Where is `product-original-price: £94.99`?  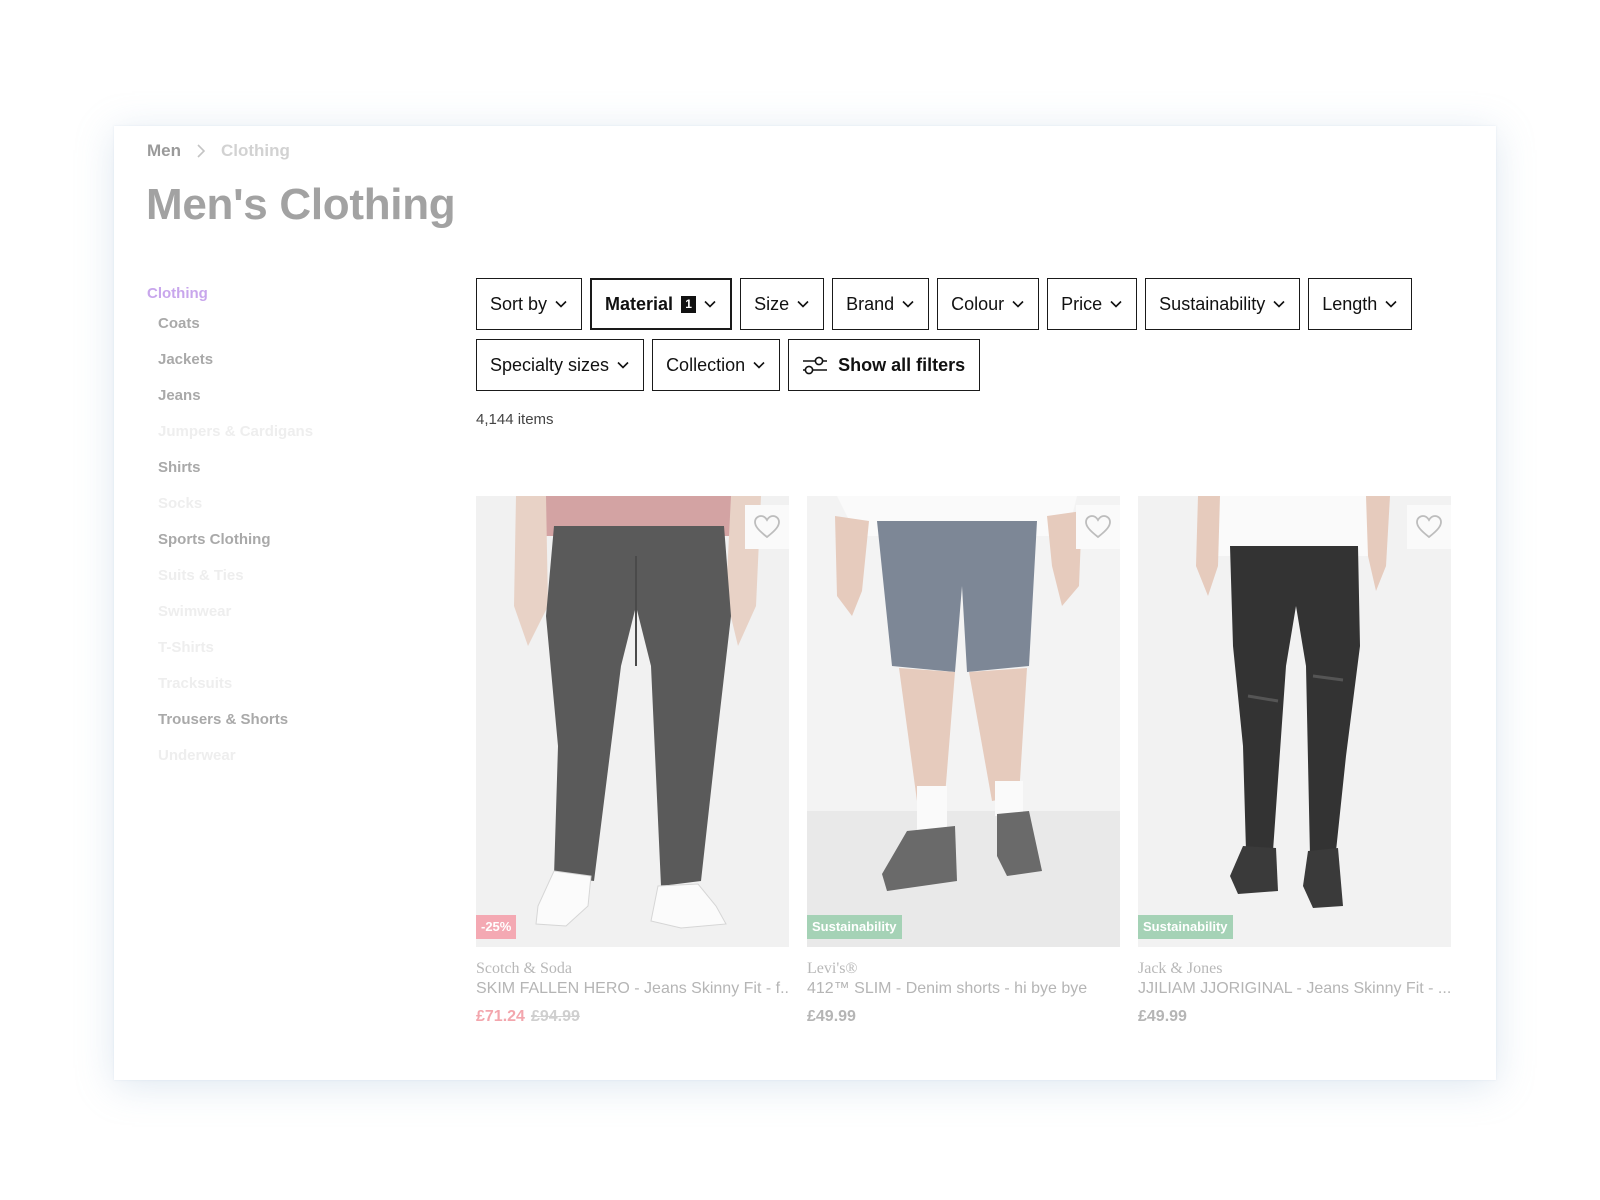 product-original-price: £94.99 is located at coordinates (555, 1016).